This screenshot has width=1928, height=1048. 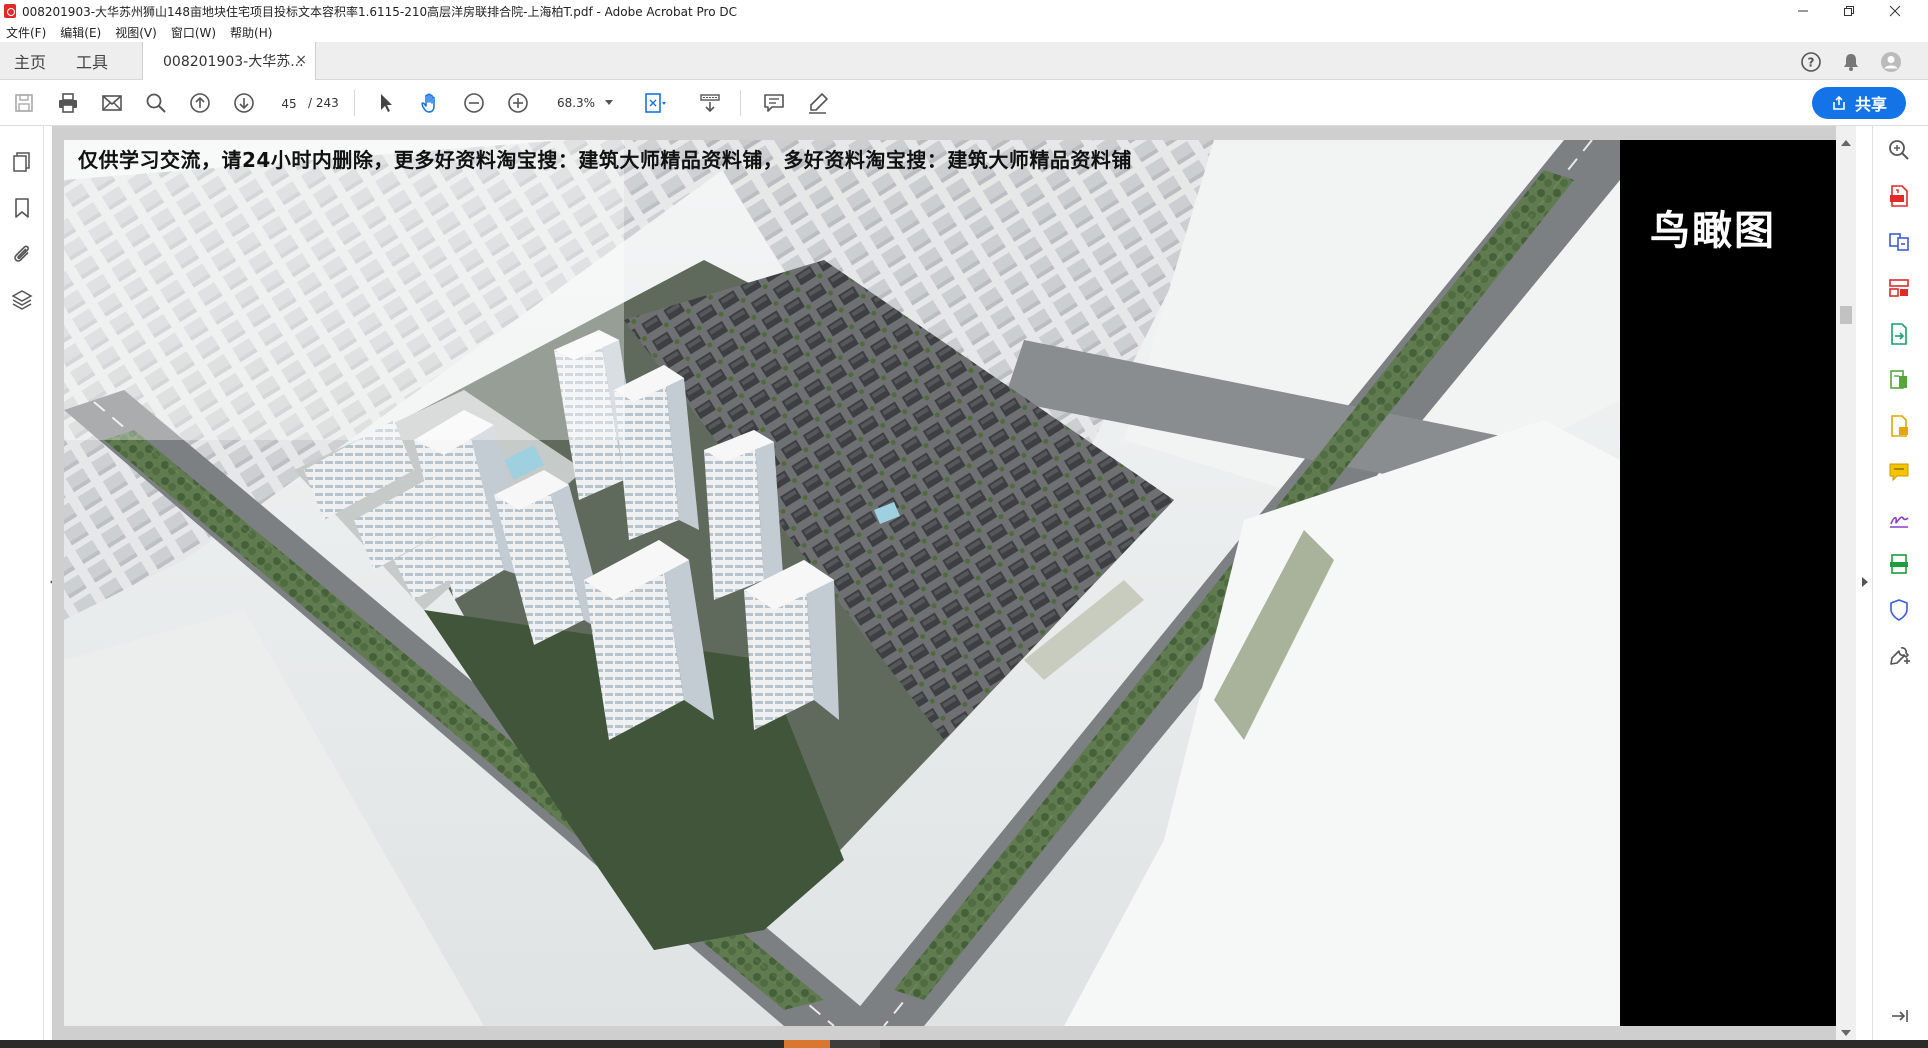 I want to click on close-icon, so click(x=1895, y=11).